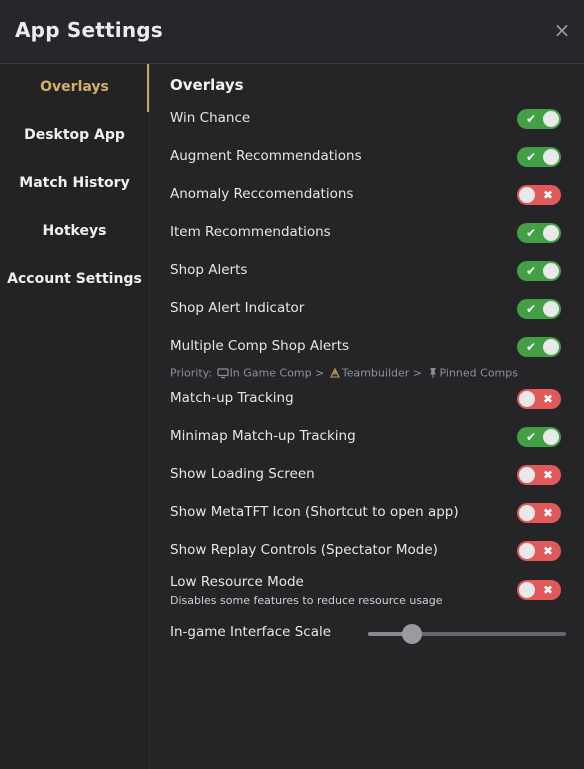  What do you see at coordinates (539, 437) in the screenshot?
I see `minimap-match-up-tracking-toggle: ✔` at bounding box center [539, 437].